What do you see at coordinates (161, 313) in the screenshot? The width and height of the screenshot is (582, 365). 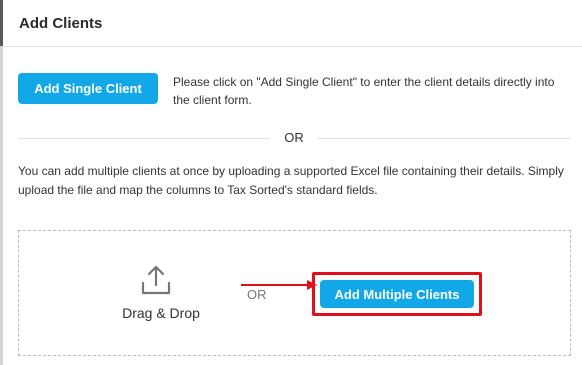 I see `drag-drop-label: Drag & Drop` at bounding box center [161, 313].